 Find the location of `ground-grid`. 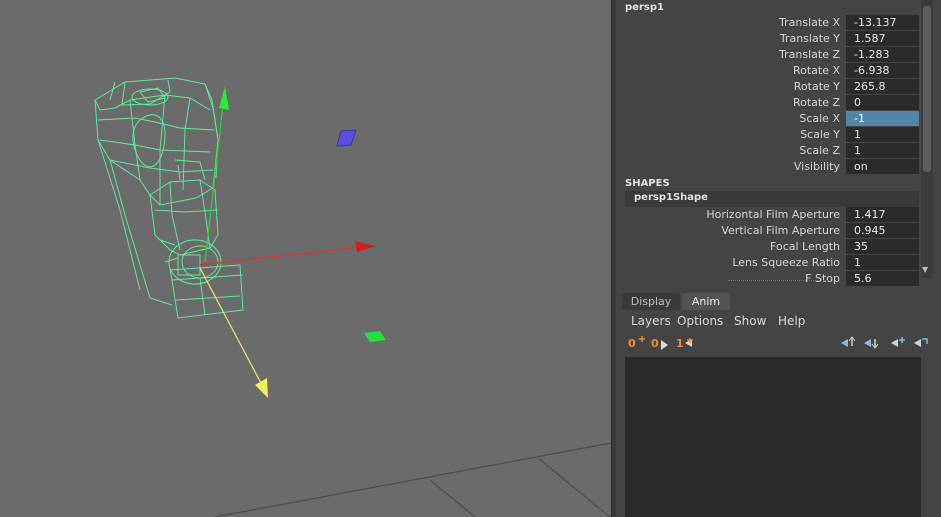

ground-grid is located at coordinates (412, 479).